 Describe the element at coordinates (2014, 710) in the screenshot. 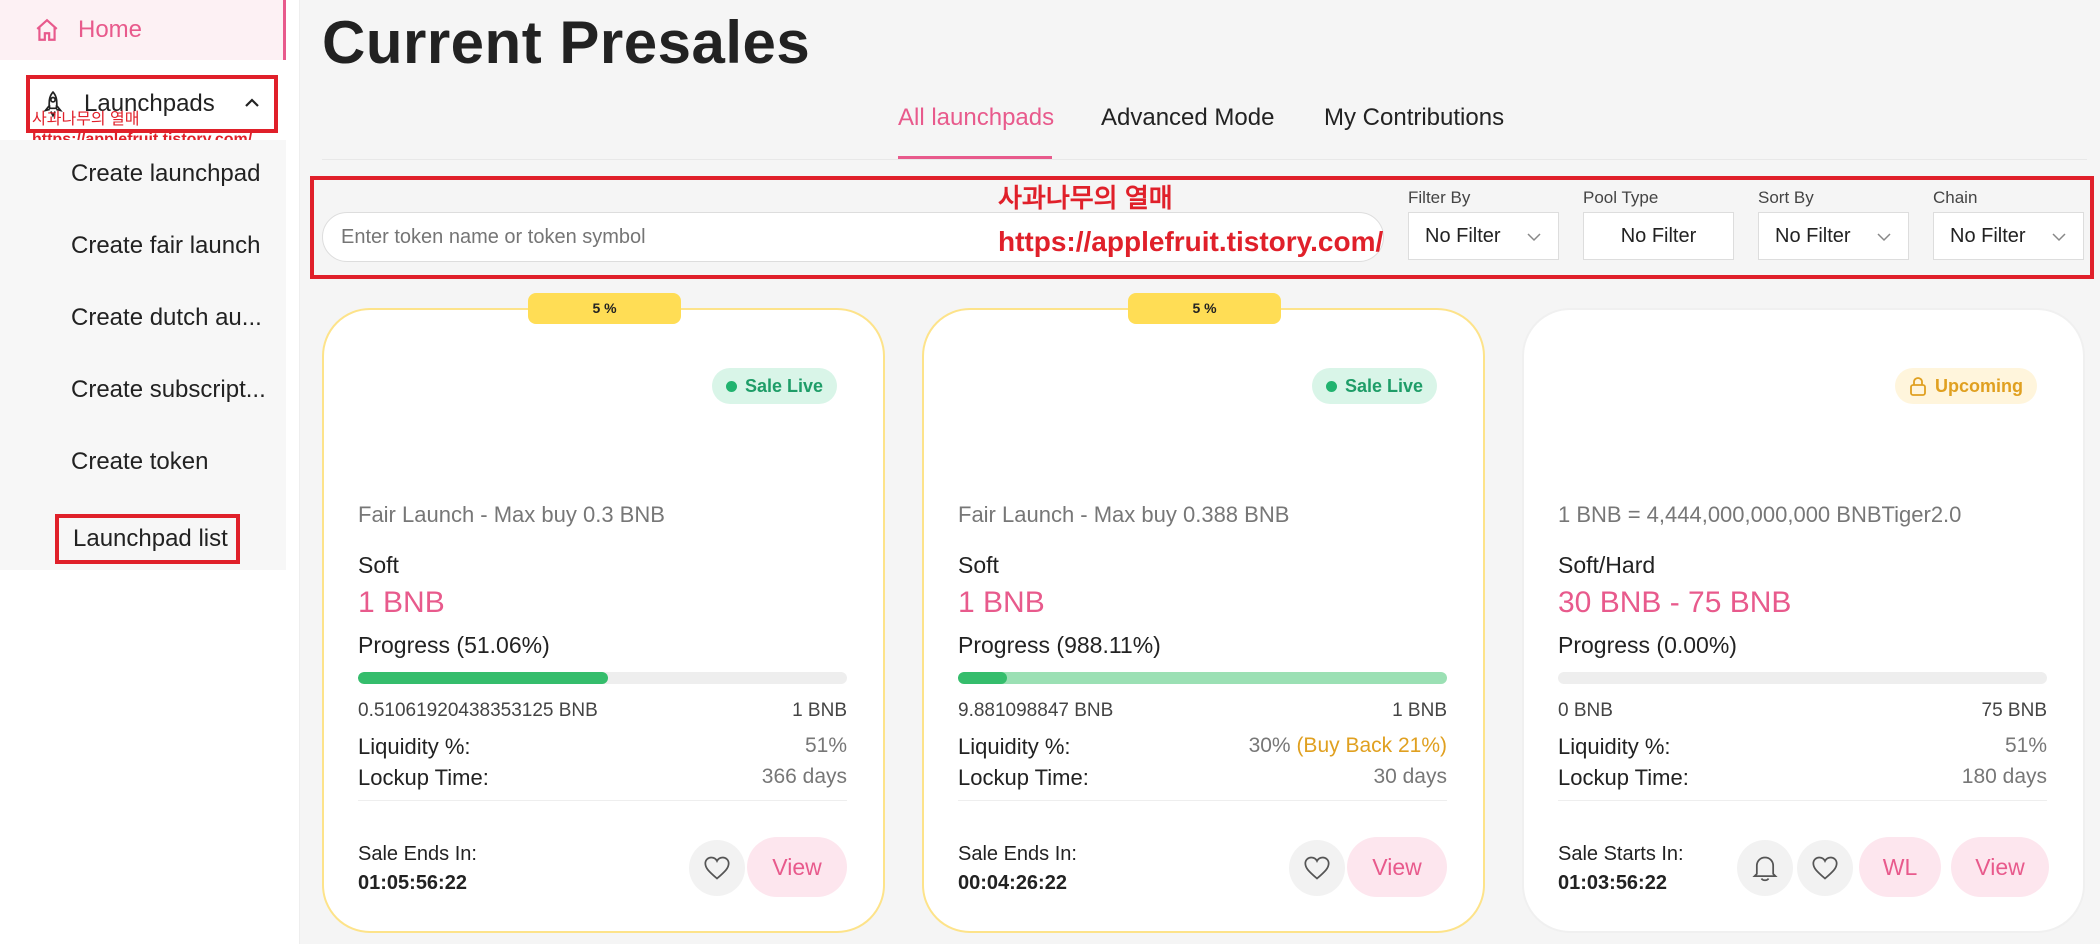

I see `max-amount: 75 BNB` at that location.